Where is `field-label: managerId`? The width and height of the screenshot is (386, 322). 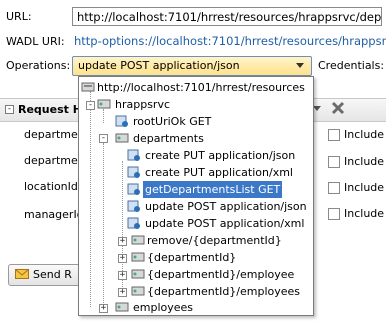
field-label: managerId is located at coordinates (54, 214).